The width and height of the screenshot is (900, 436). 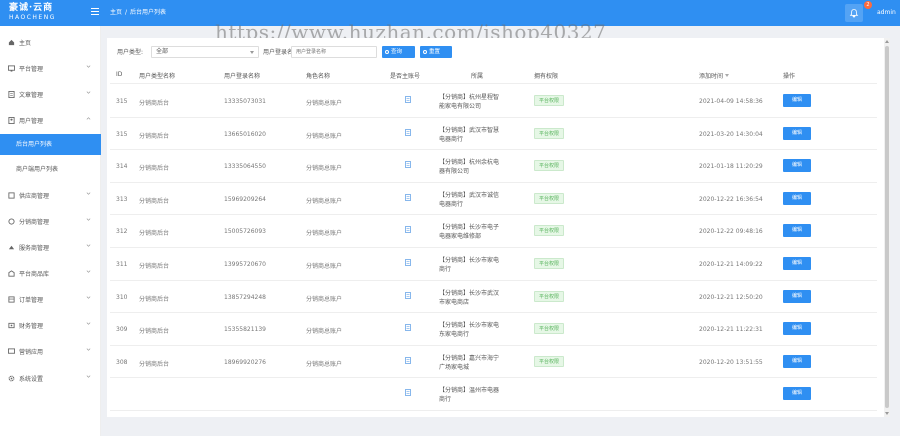 I want to click on reset-button: 重置, so click(x=436, y=52).